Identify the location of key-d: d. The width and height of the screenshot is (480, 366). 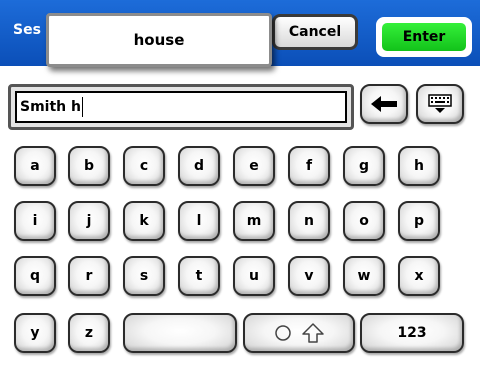
(199, 166).